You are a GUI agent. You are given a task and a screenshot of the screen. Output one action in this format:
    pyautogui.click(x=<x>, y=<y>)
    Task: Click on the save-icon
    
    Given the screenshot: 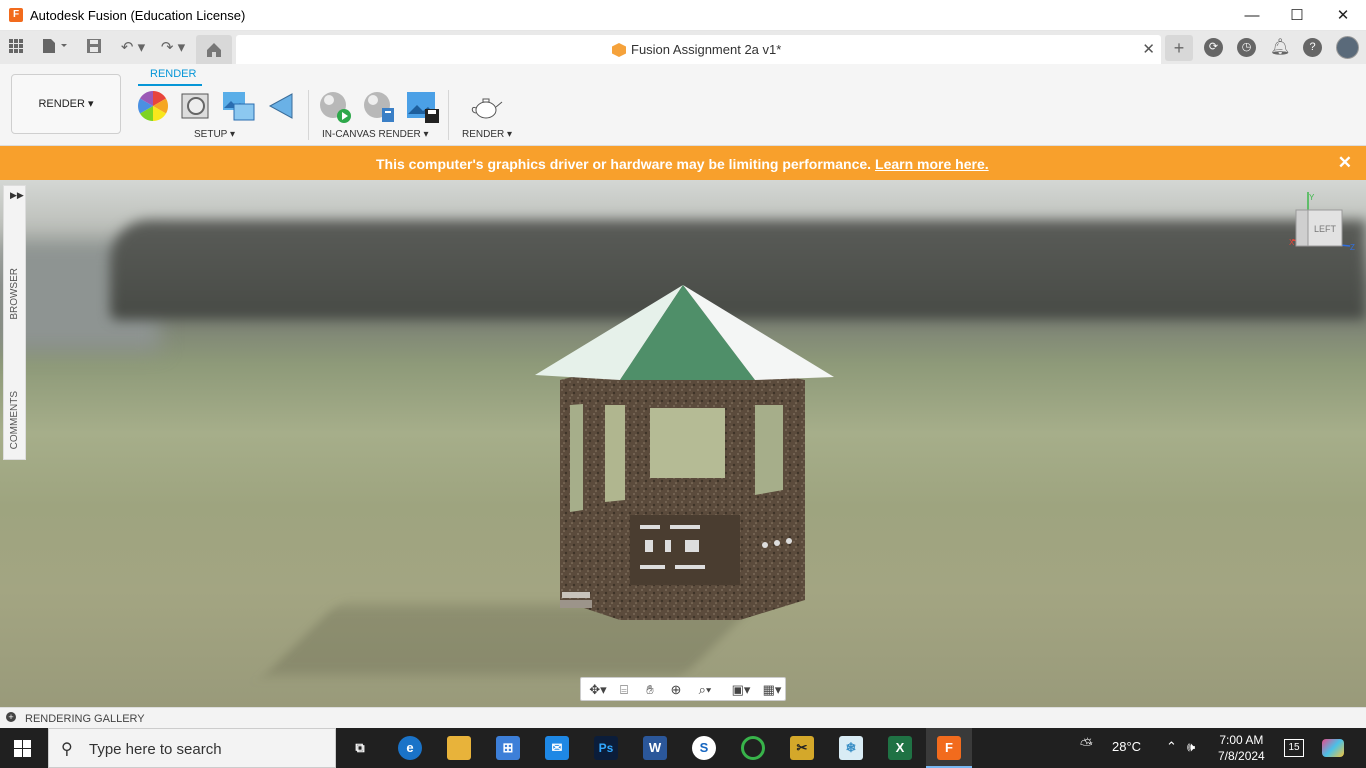 What is the action you would take?
    pyautogui.click(x=94, y=48)
    